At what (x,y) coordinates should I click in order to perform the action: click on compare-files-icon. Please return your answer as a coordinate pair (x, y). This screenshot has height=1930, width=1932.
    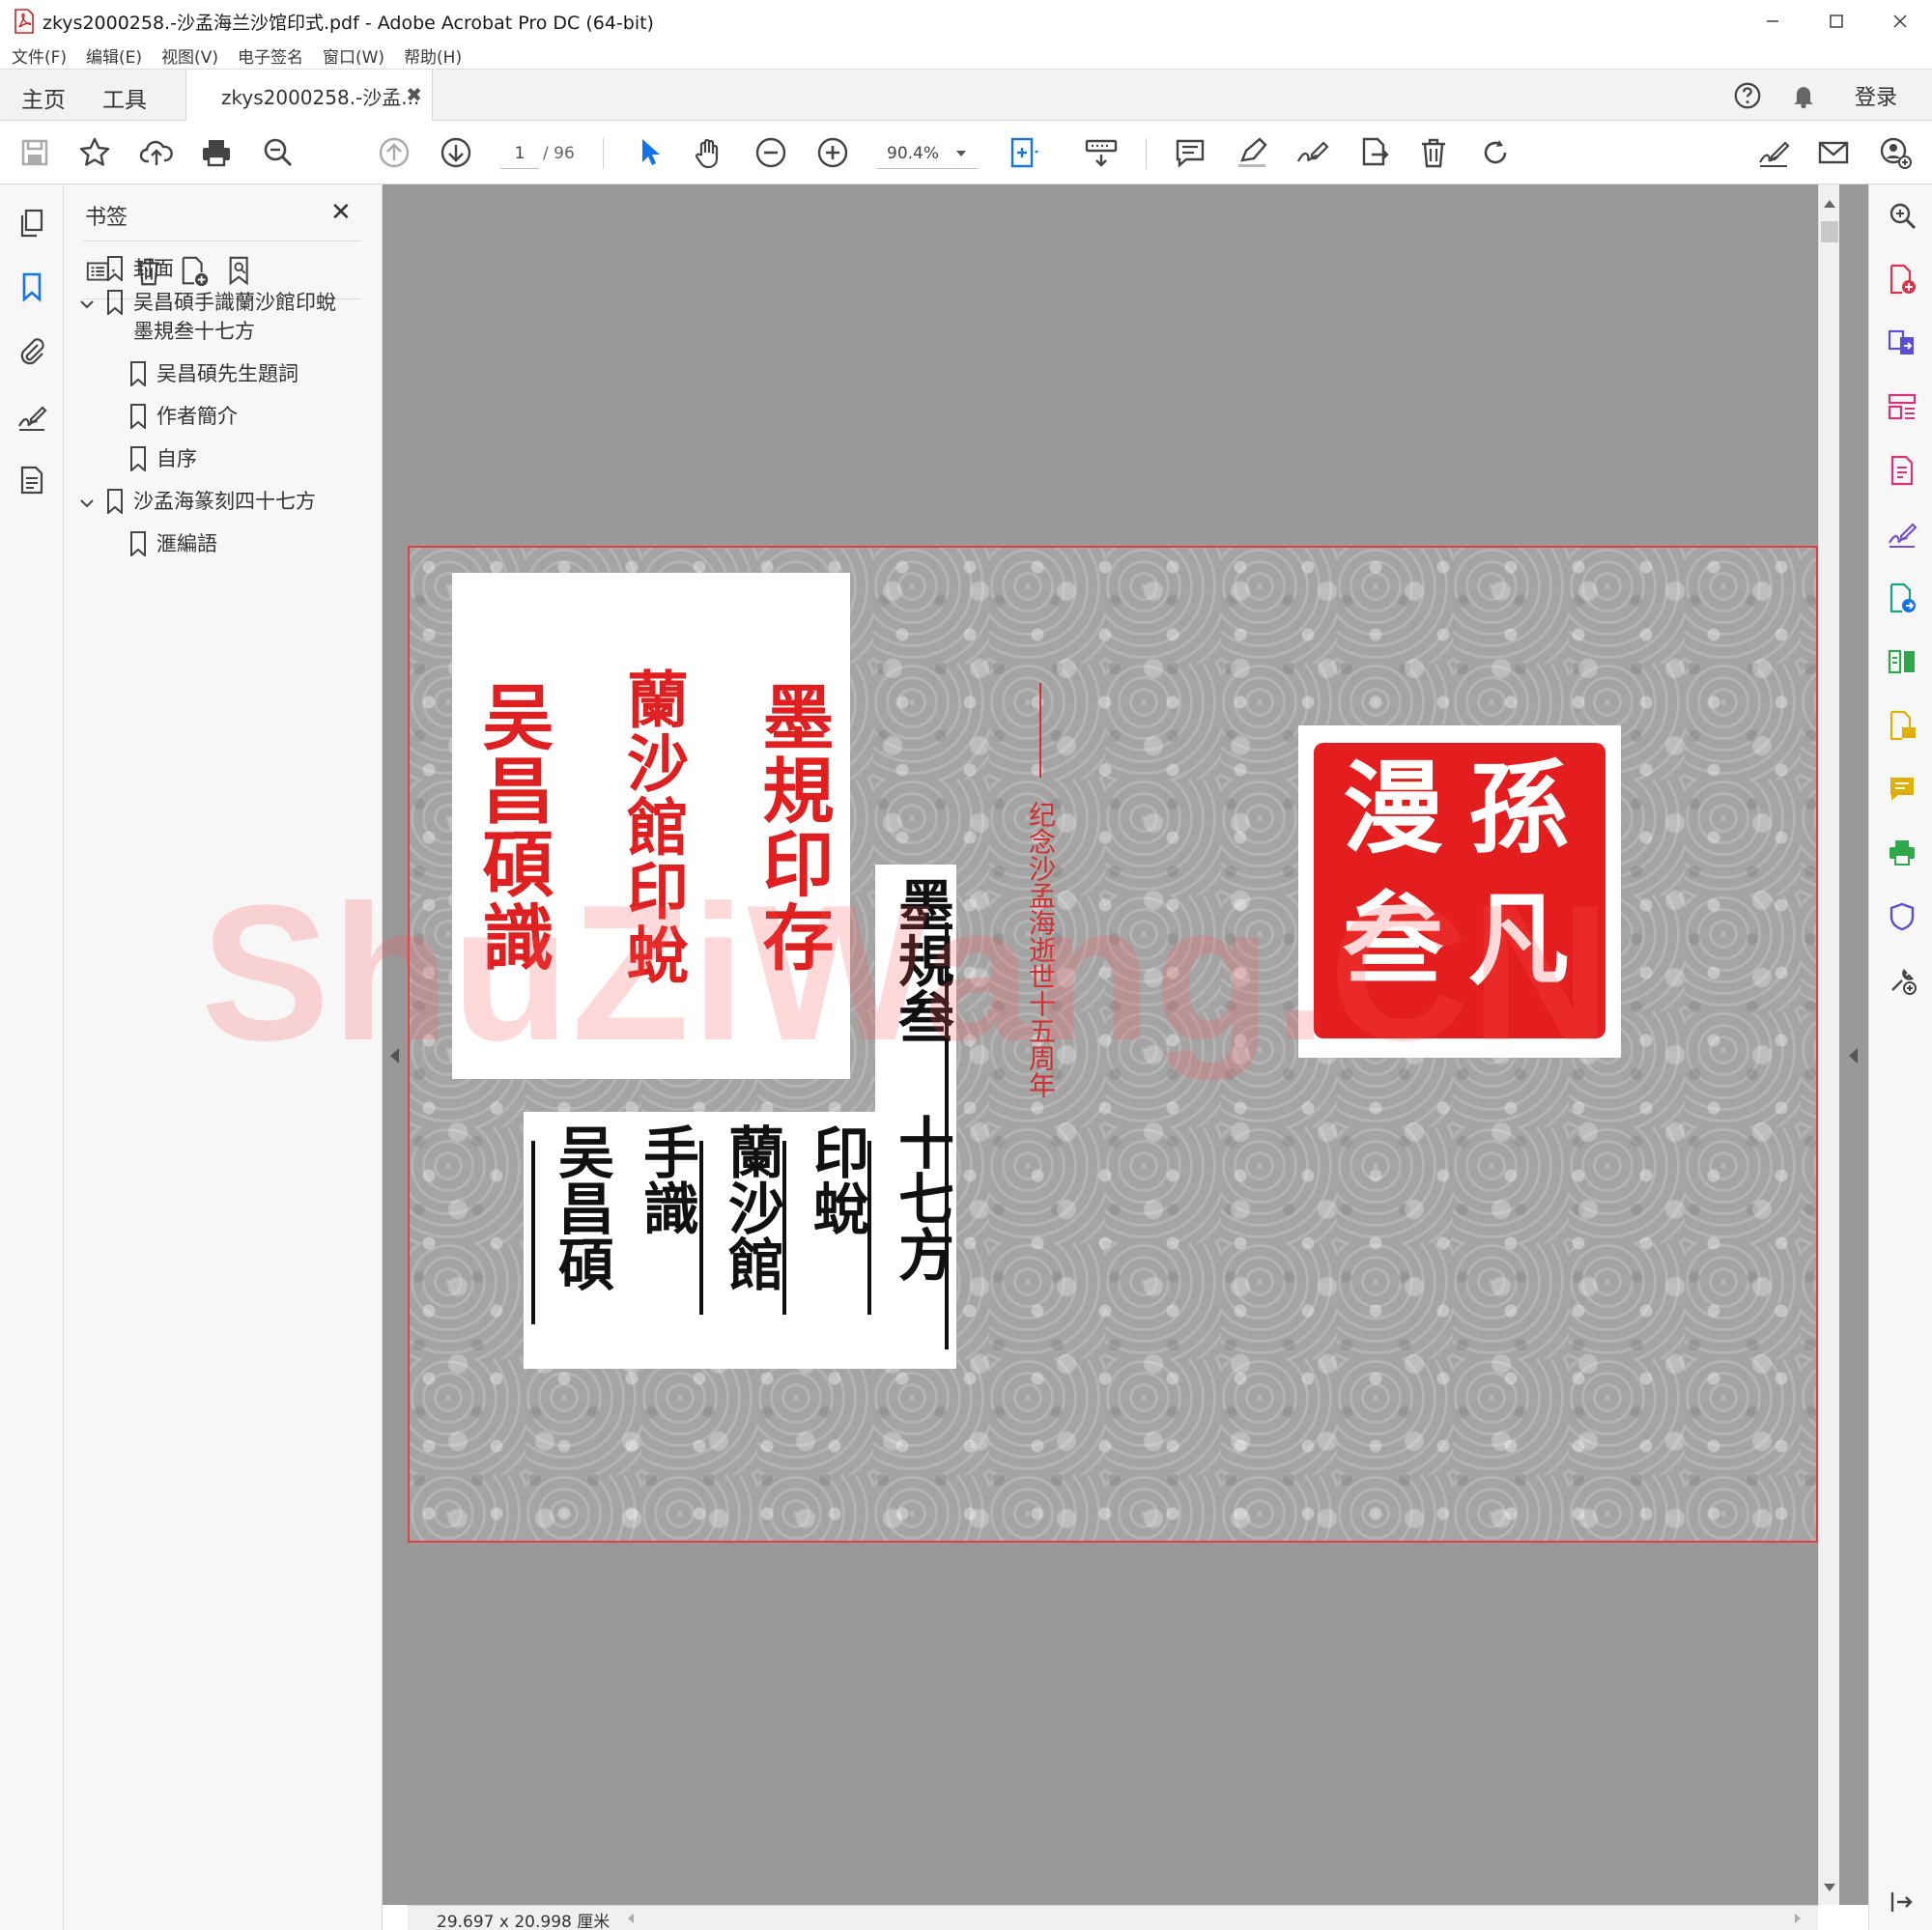
    Looking at the image, I should click on (1902, 661).